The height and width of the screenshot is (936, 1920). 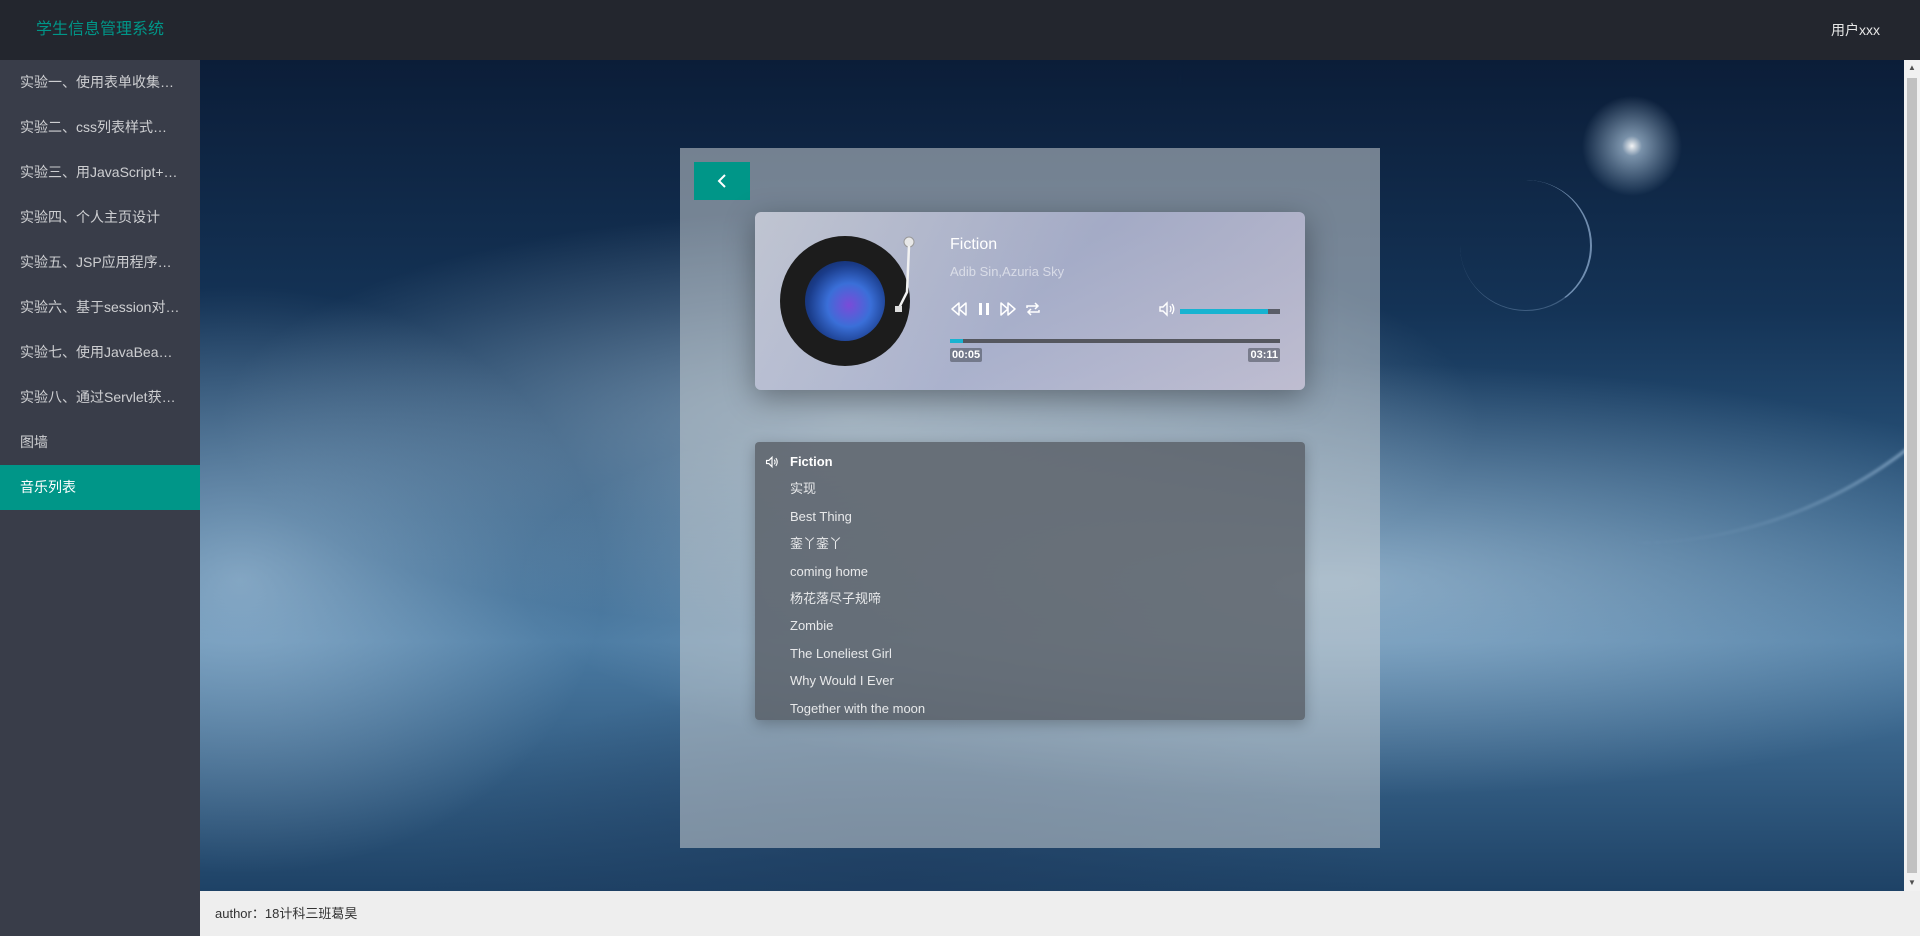 What do you see at coordinates (816, 544) in the screenshot?
I see `track-title: 銮丫銮丫` at bounding box center [816, 544].